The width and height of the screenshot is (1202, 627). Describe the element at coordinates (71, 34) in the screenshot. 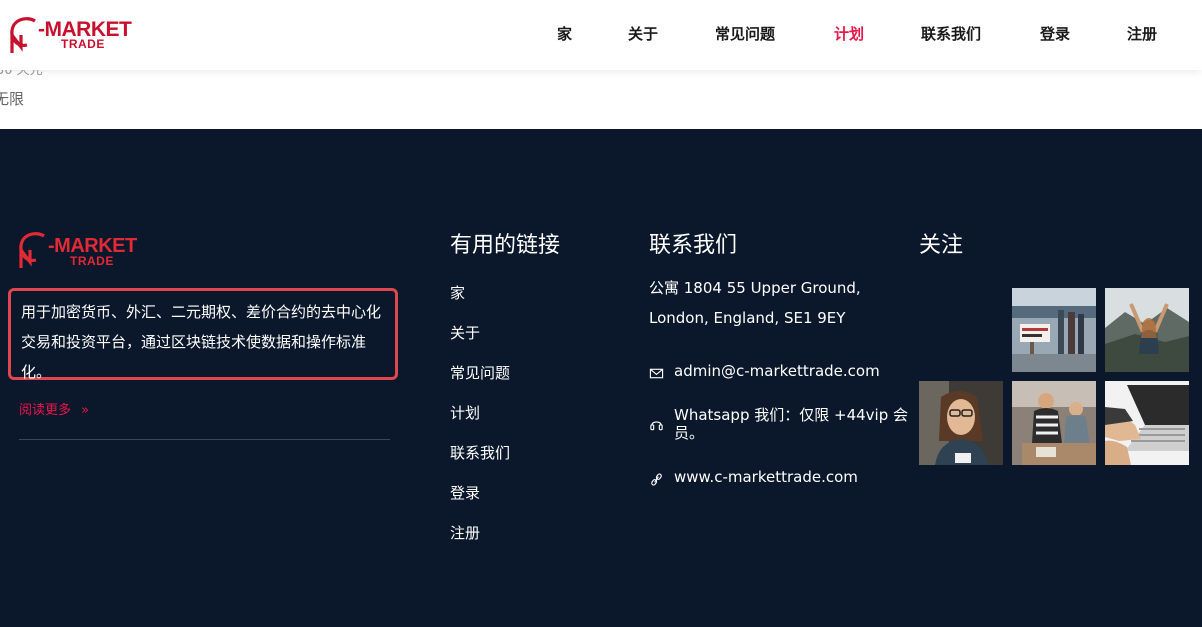

I see `site-logo: -MARKET TRADE` at that location.